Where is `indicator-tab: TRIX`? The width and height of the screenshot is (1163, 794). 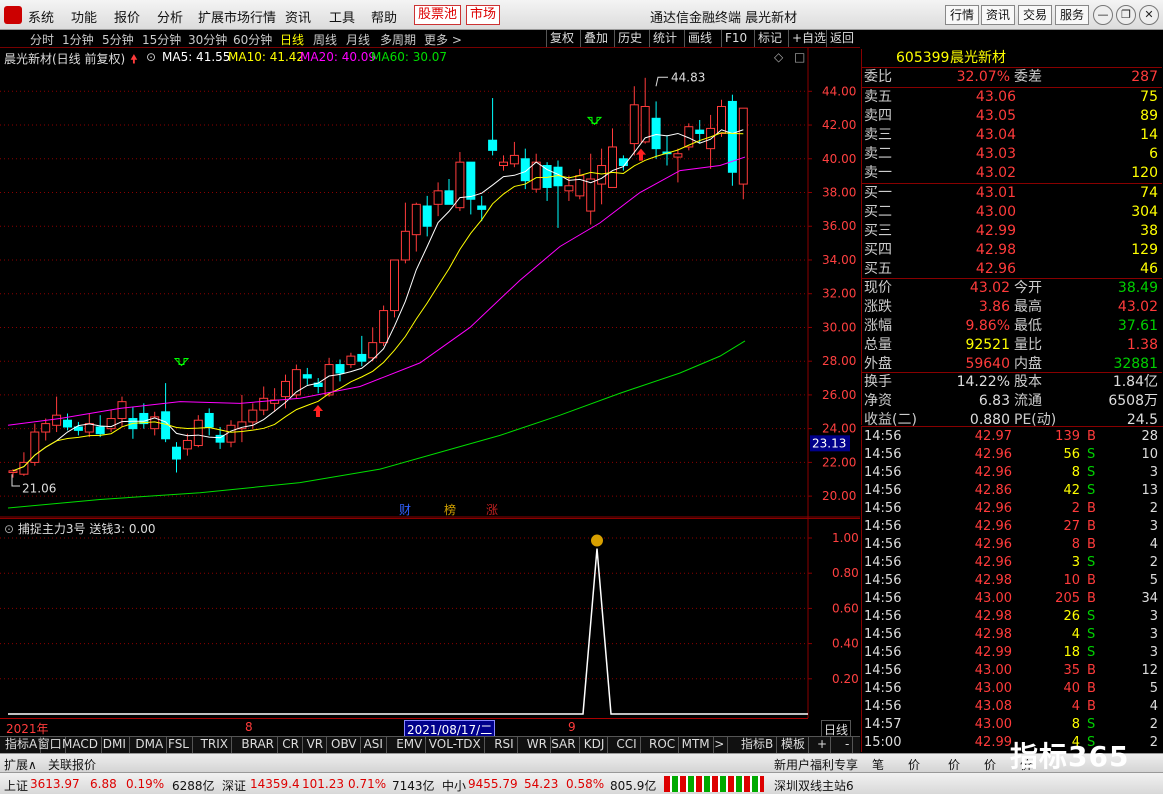 indicator-tab: TRIX is located at coordinates (215, 745).